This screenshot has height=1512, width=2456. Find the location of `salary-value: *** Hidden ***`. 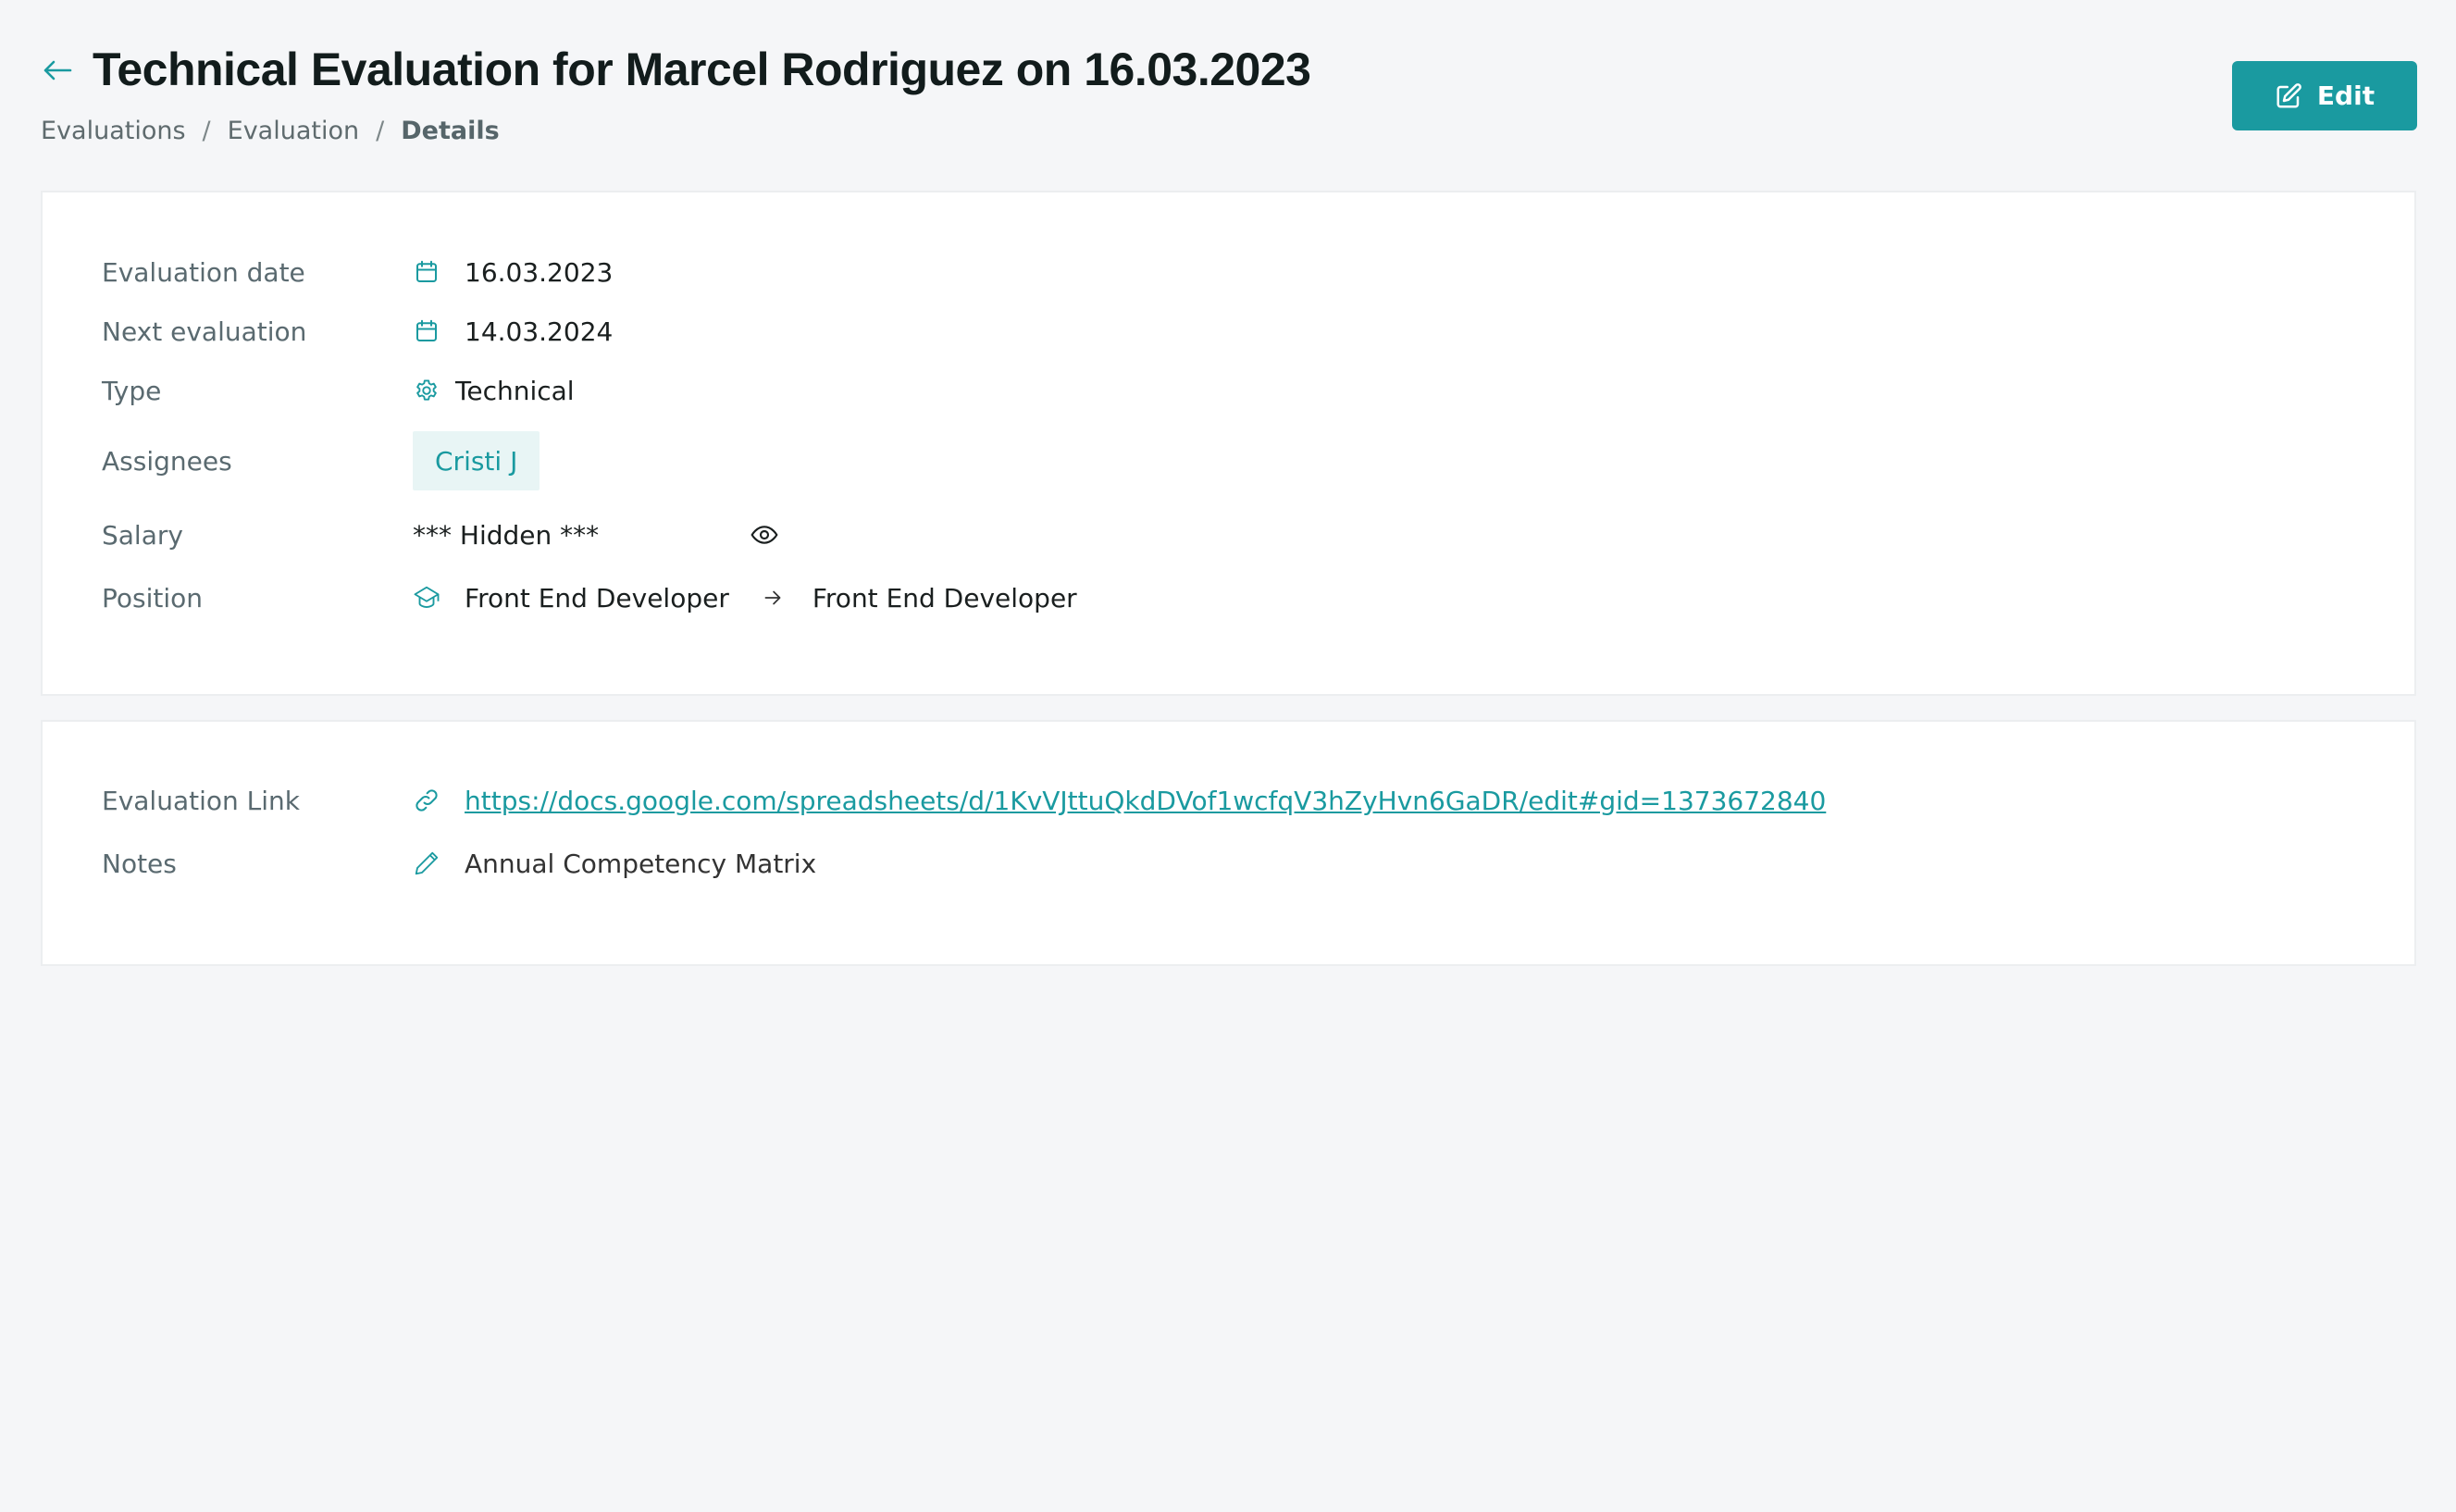

salary-value: *** Hidden *** is located at coordinates (506, 535).